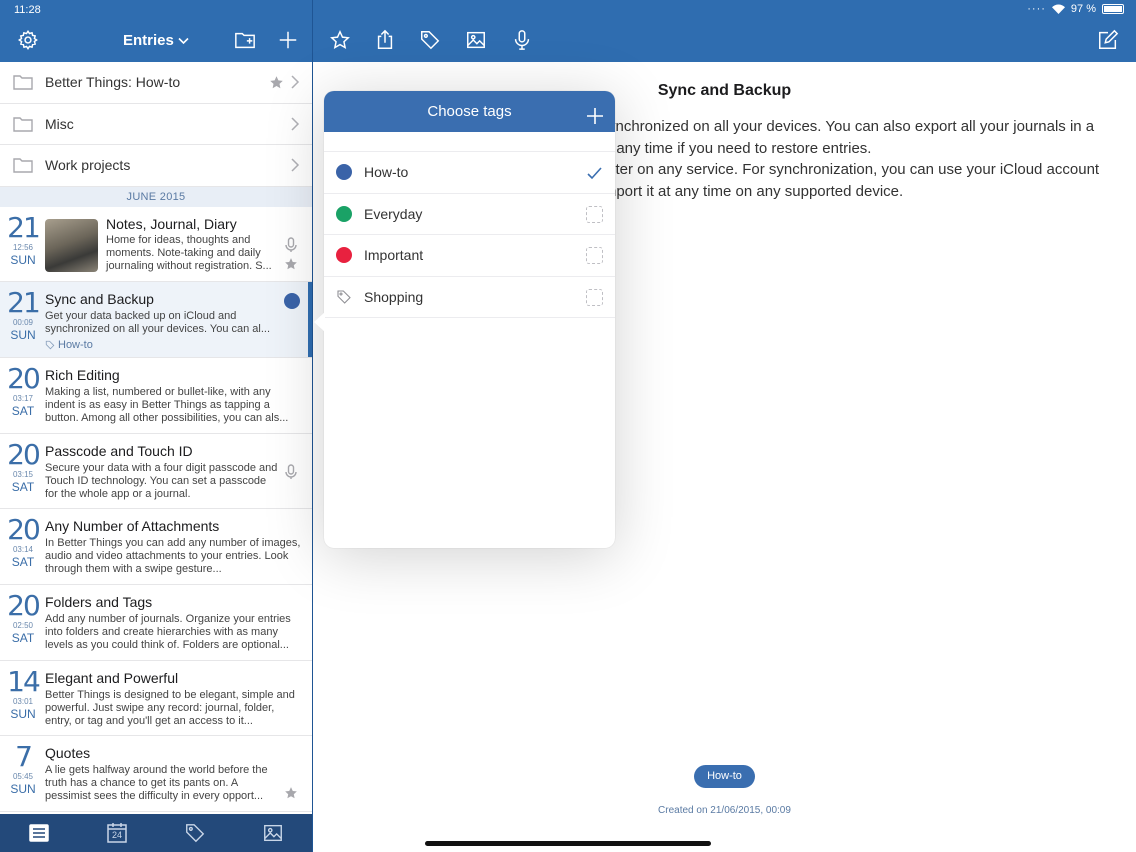  I want to click on compose-icon, so click(1108, 40).